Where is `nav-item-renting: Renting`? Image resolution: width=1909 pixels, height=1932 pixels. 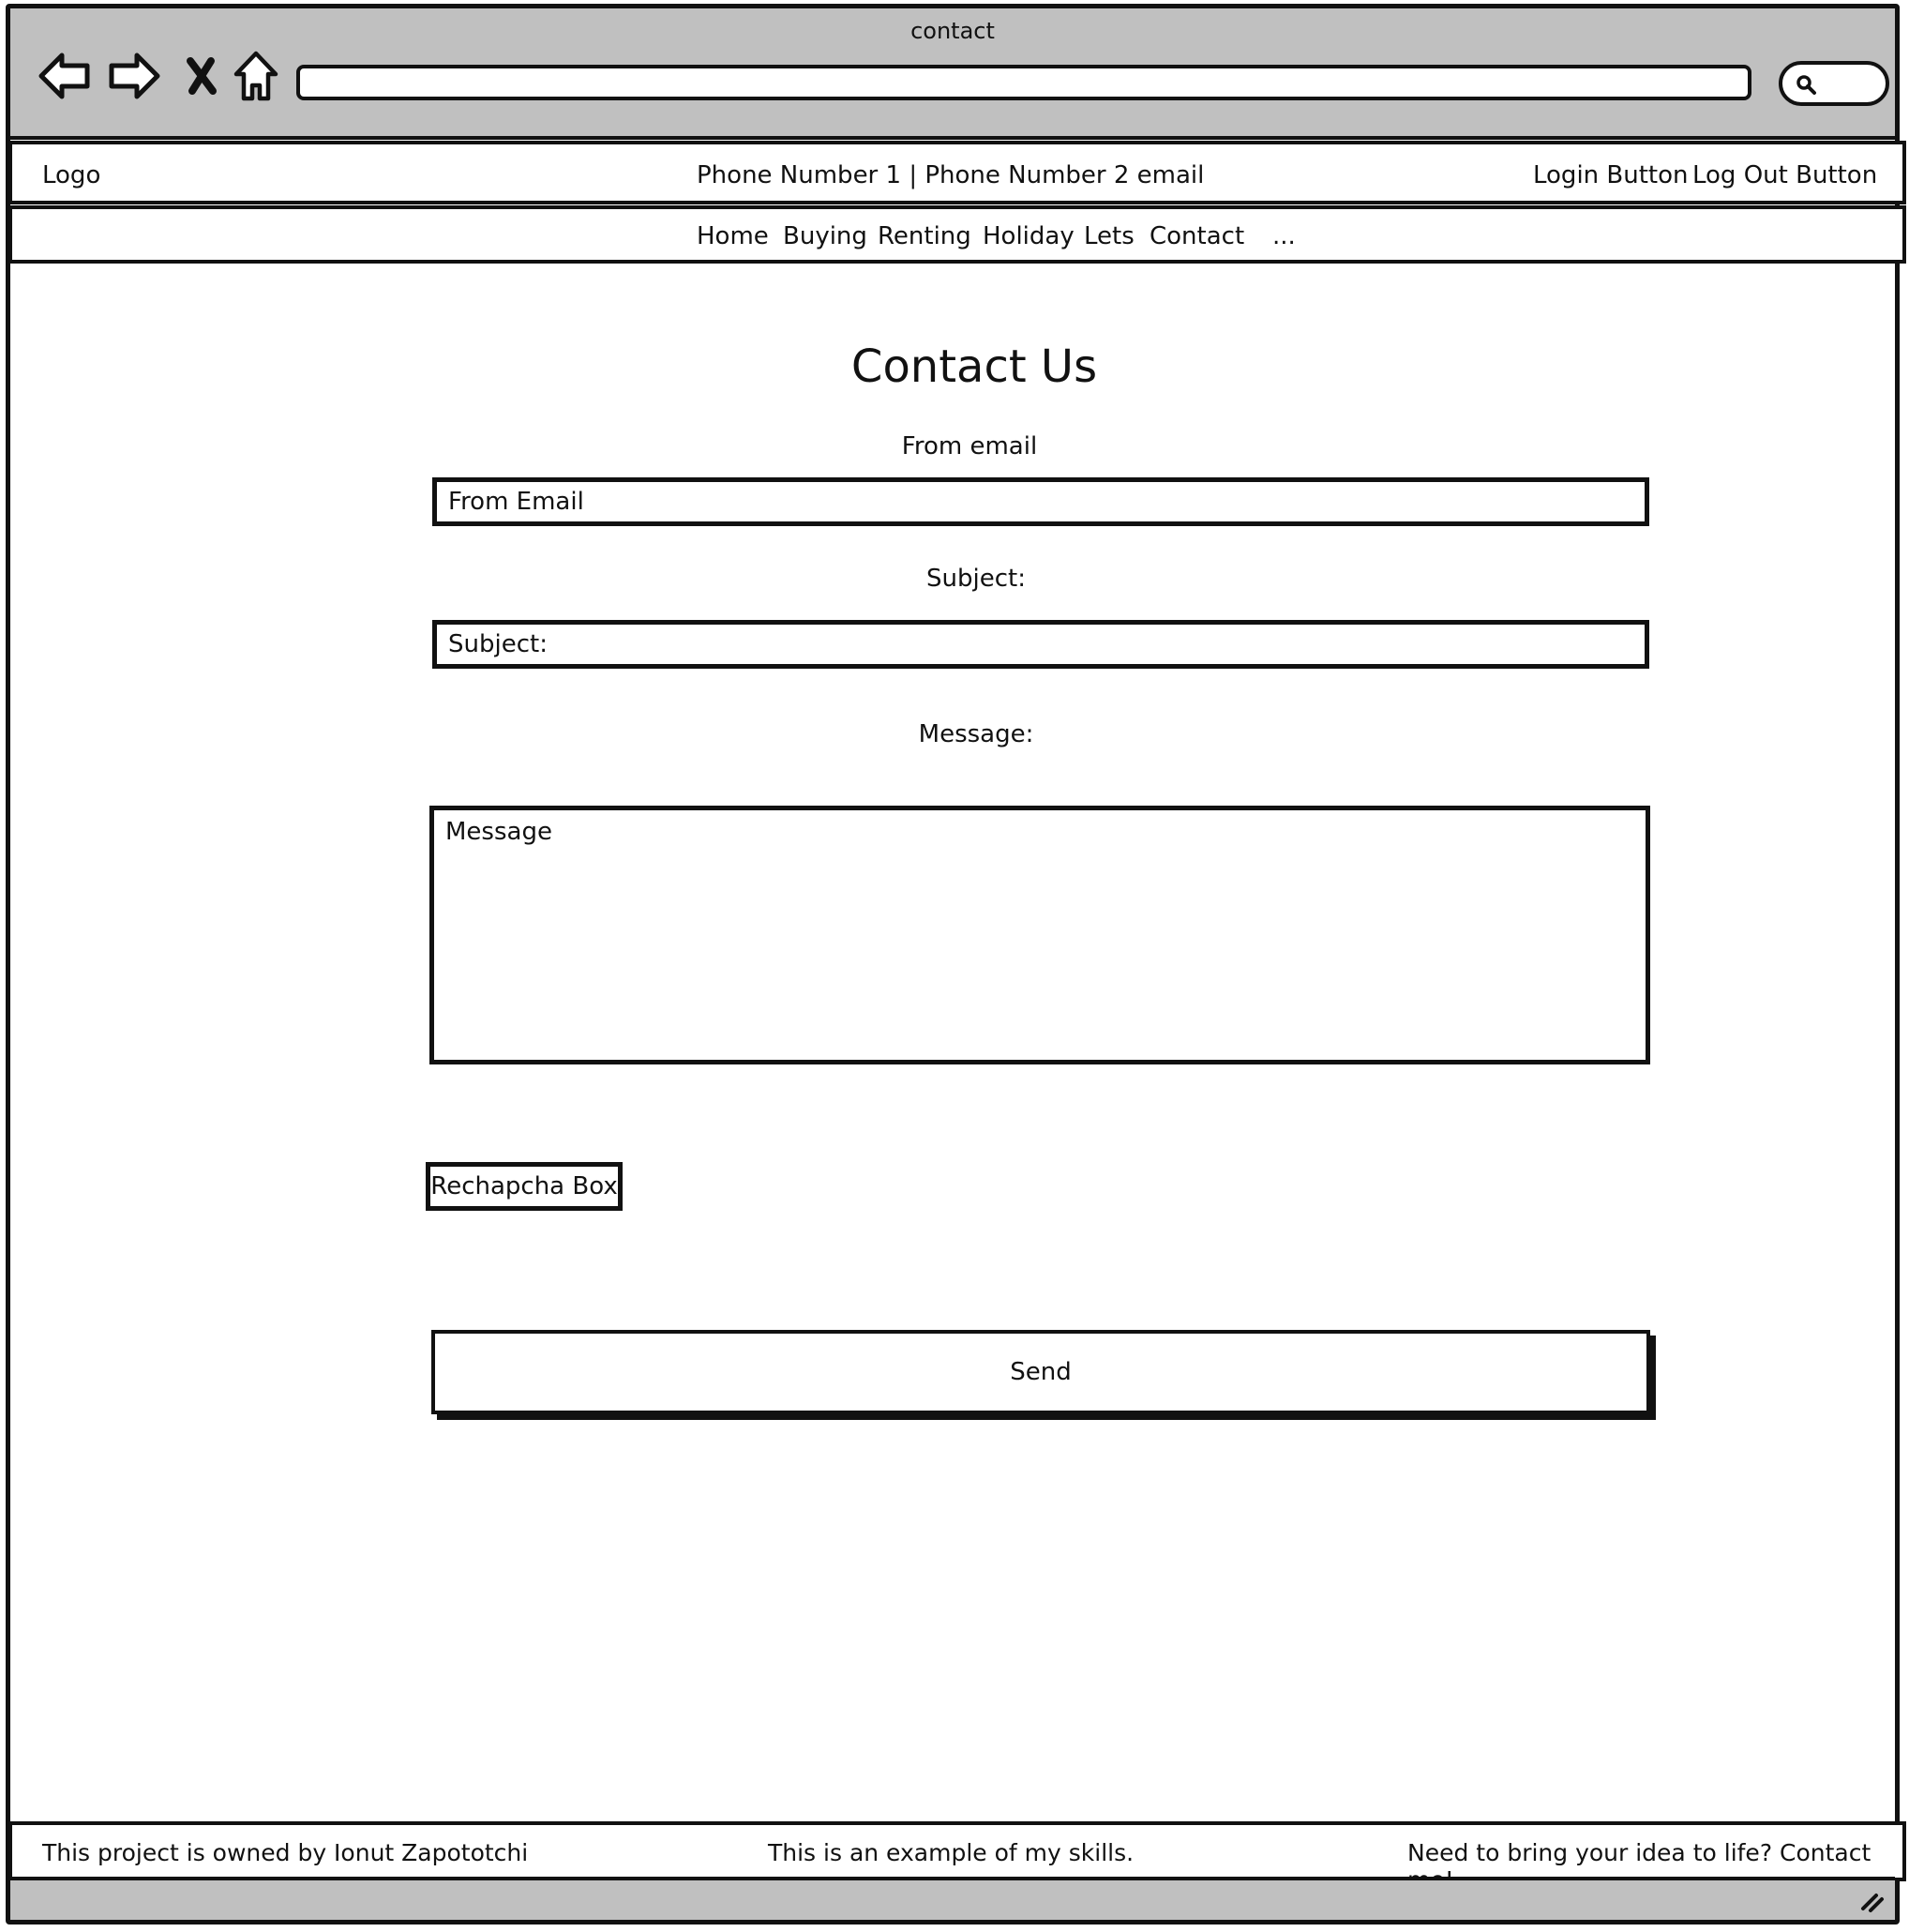
nav-item-renting: Renting is located at coordinates (924, 236).